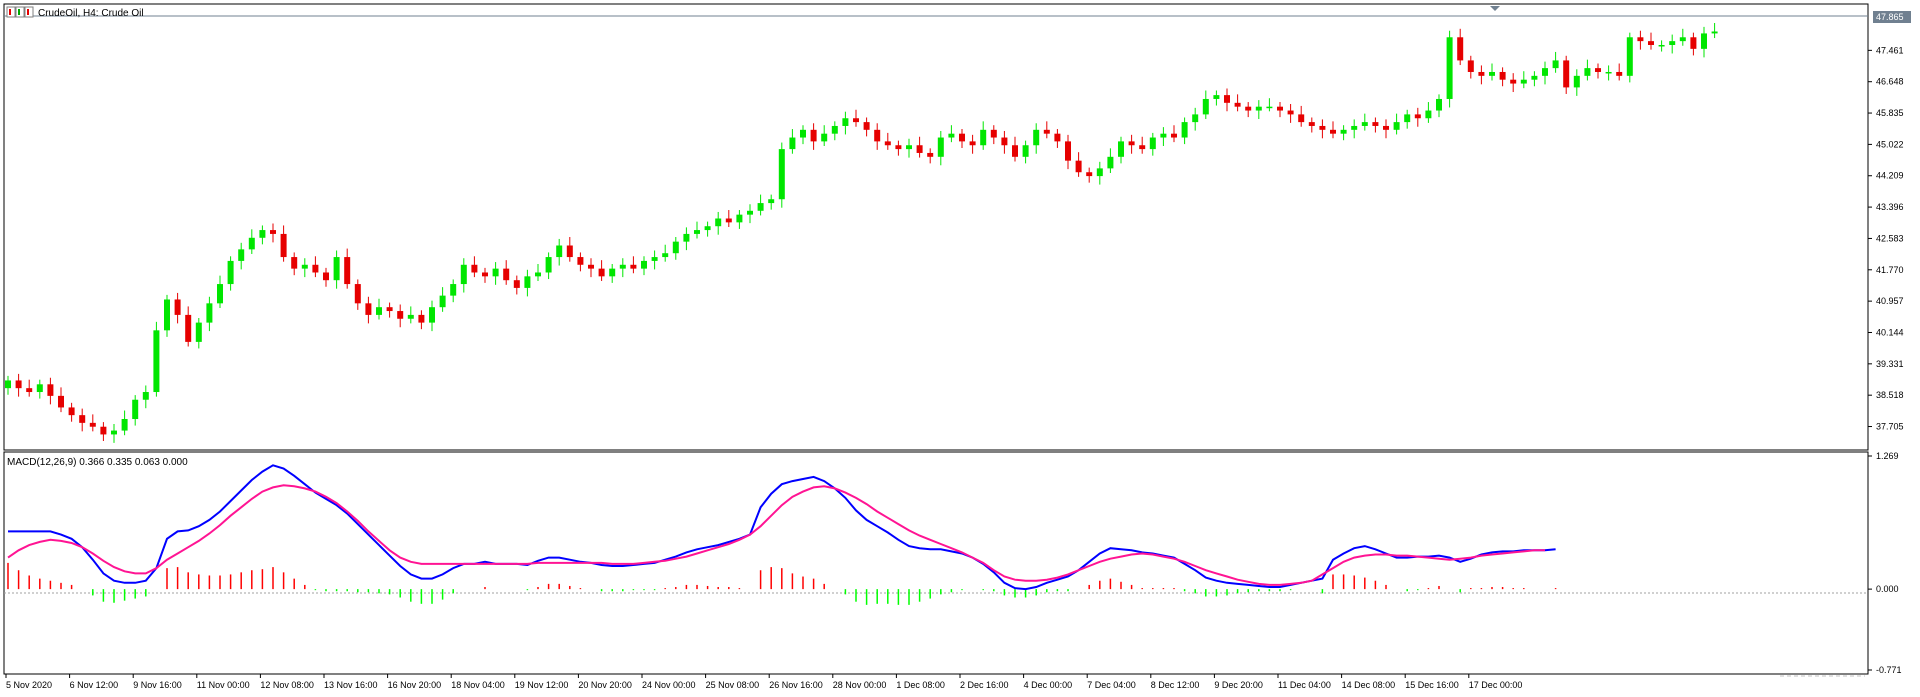 The height and width of the screenshot is (697, 1920). What do you see at coordinates (20, 12) in the screenshot?
I see `window-icons` at bounding box center [20, 12].